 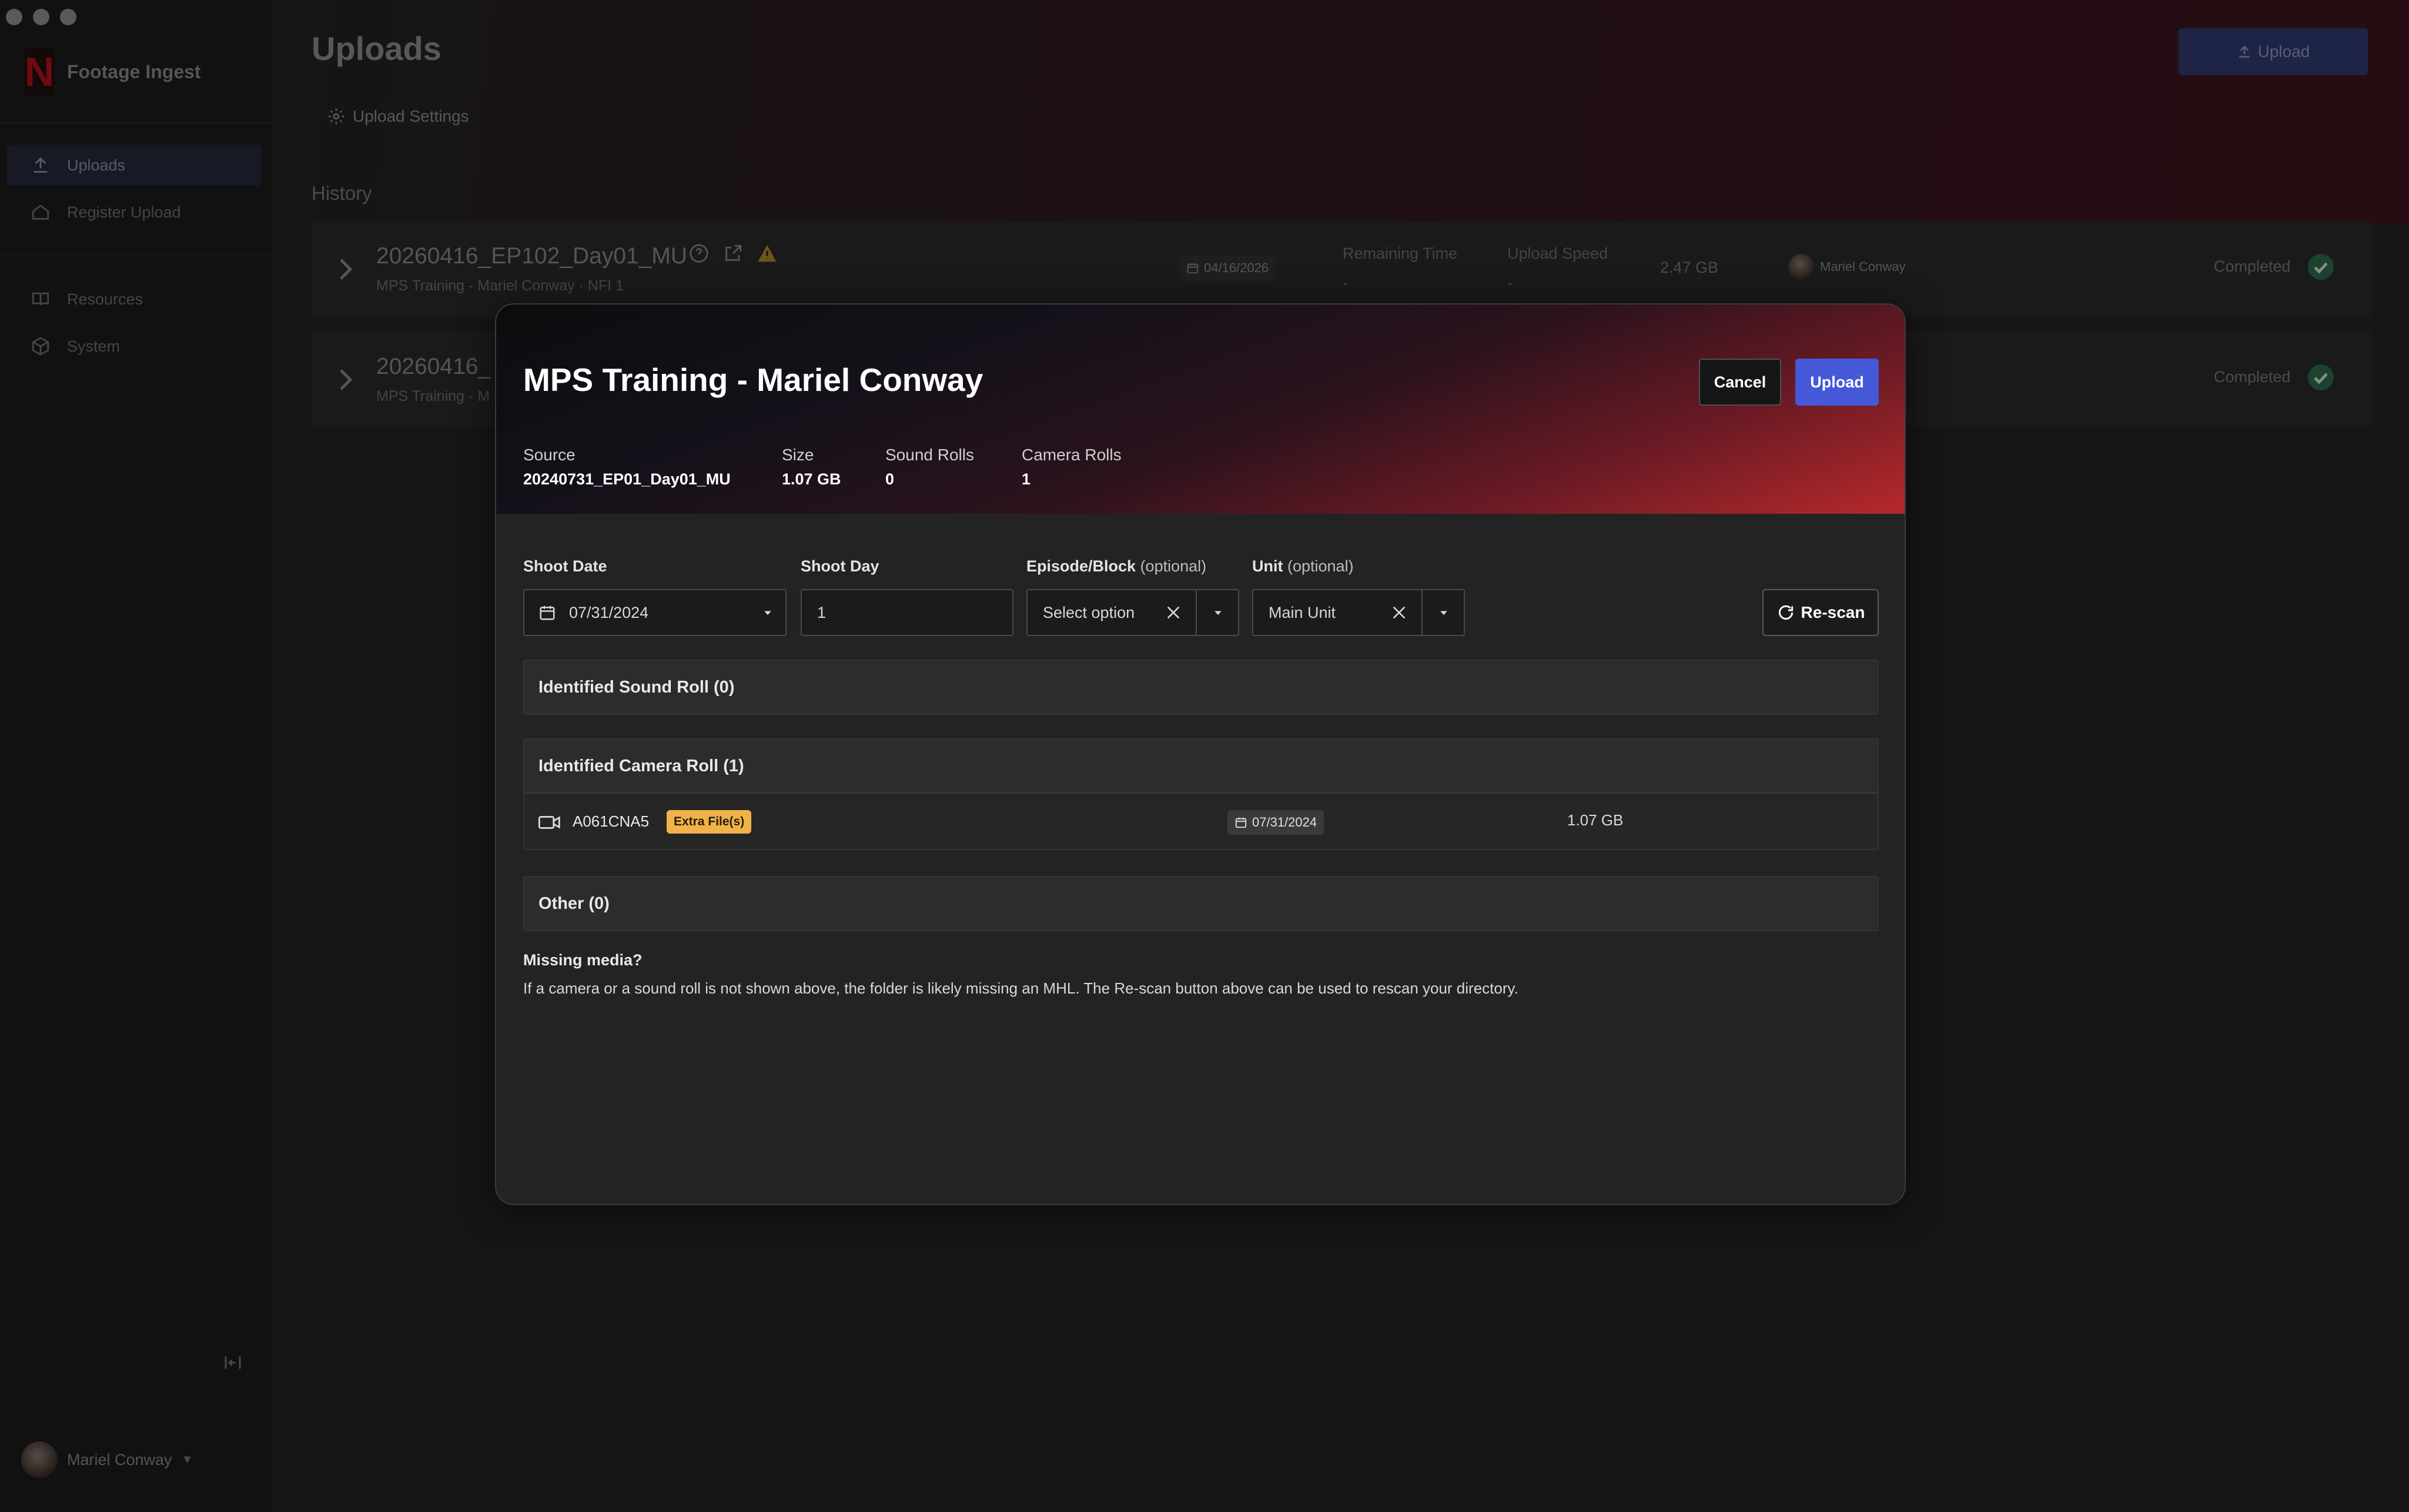 I want to click on other-header: Other (0), so click(x=1201, y=904).